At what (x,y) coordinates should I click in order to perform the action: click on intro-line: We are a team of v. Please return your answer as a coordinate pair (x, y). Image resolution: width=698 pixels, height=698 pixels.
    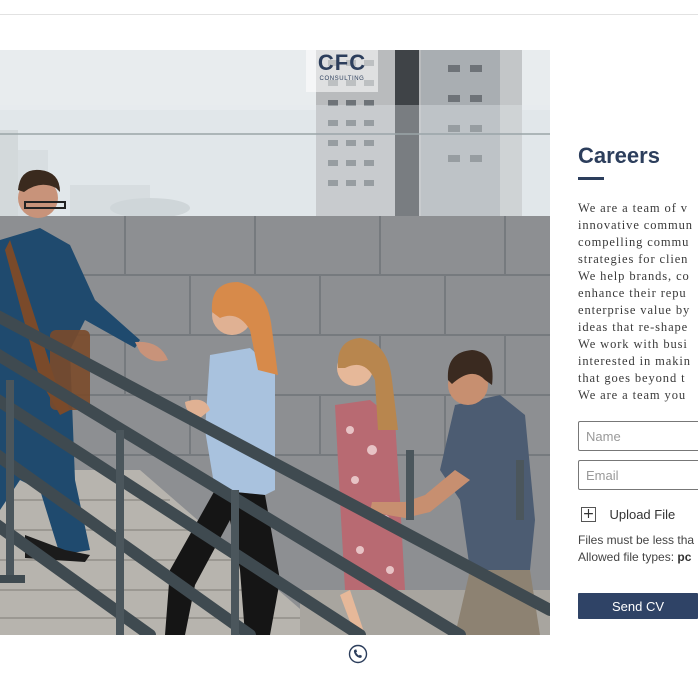
    Looking at the image, I should click on (633, 208).